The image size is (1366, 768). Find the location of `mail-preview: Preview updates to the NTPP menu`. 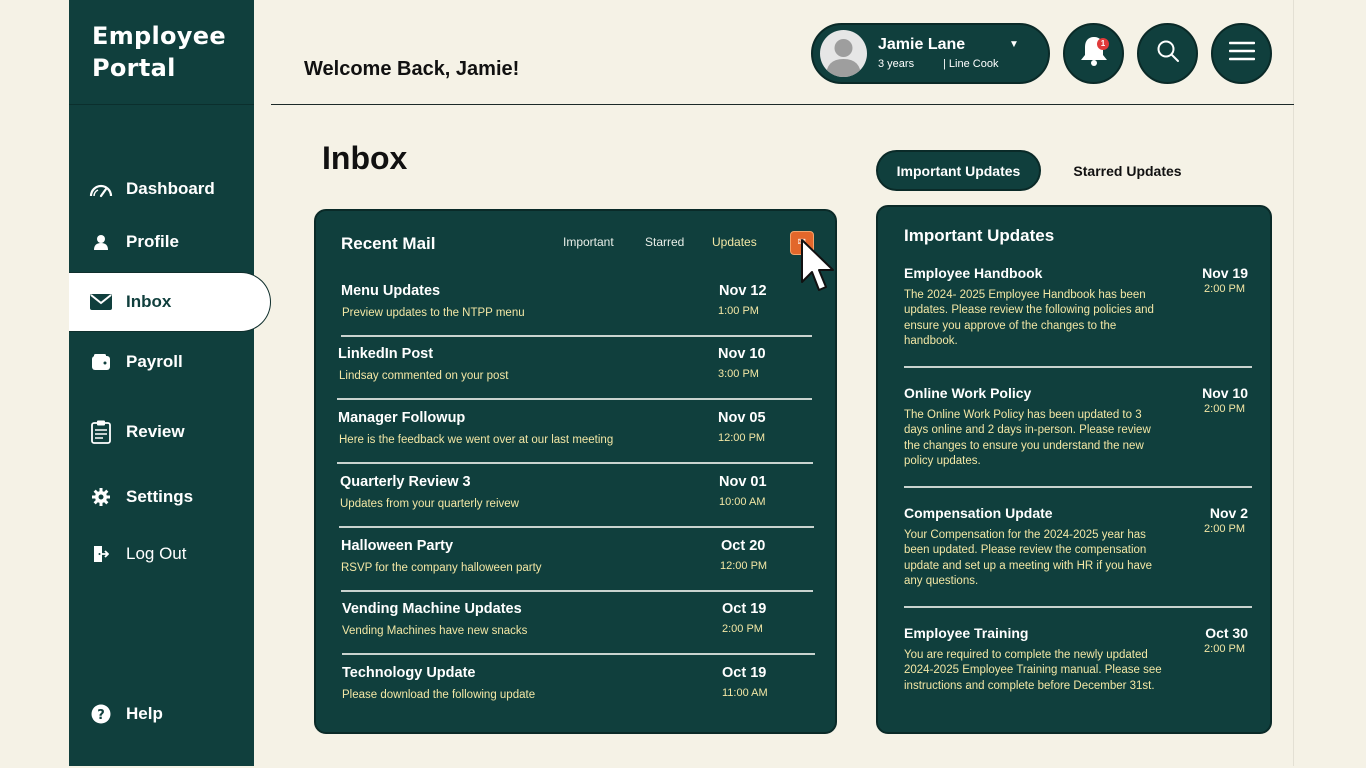

mail-preview: Preview updates to the NTPP menu is located at coordinates (433, 313).